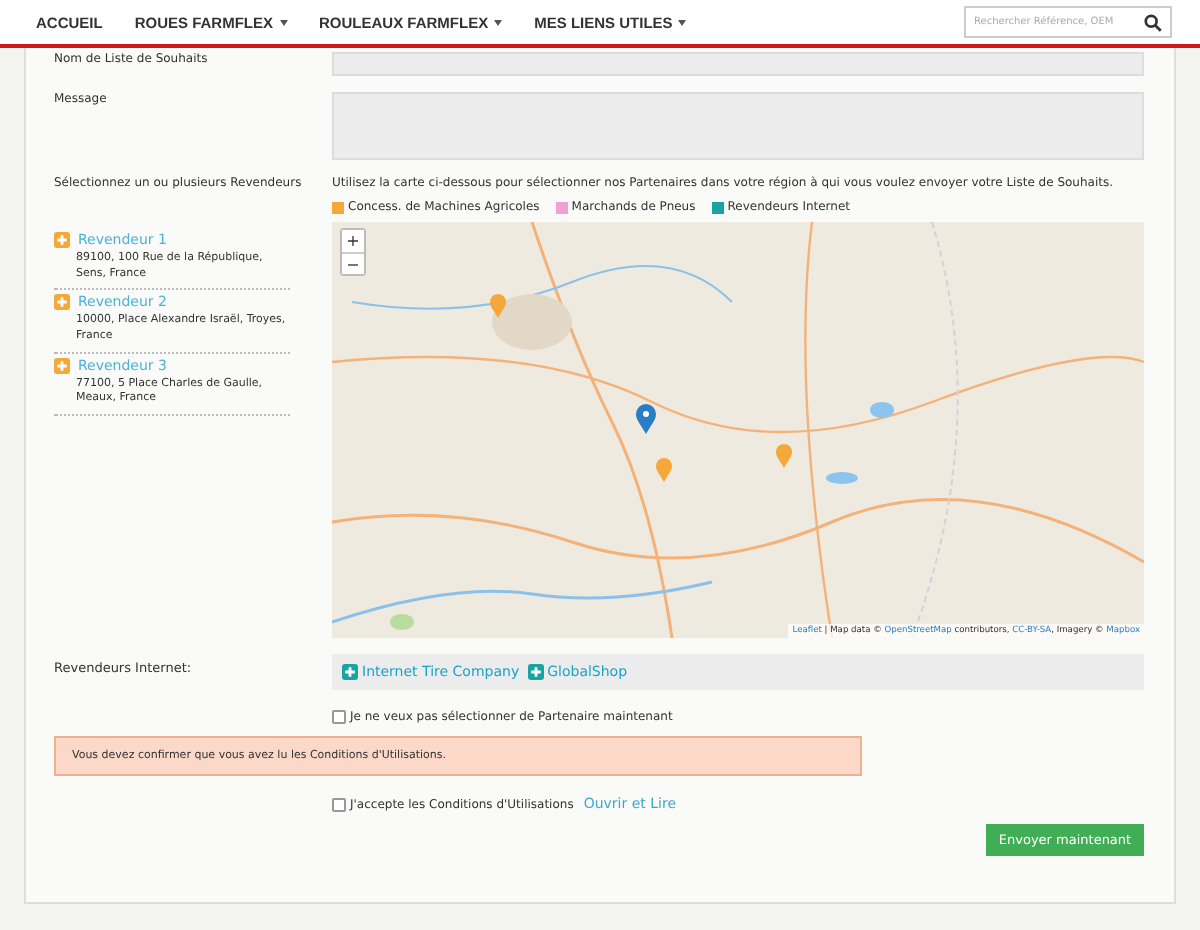  What do you see at coordinates (353, 263) in the screenshot?
I see `zoom-out-button: −` at bounding box center [353, 263].